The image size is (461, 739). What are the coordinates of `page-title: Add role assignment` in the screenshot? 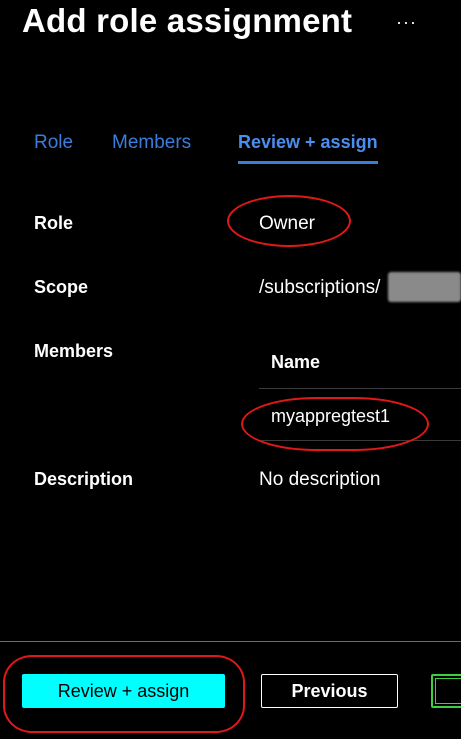 It's located at (187, 20).